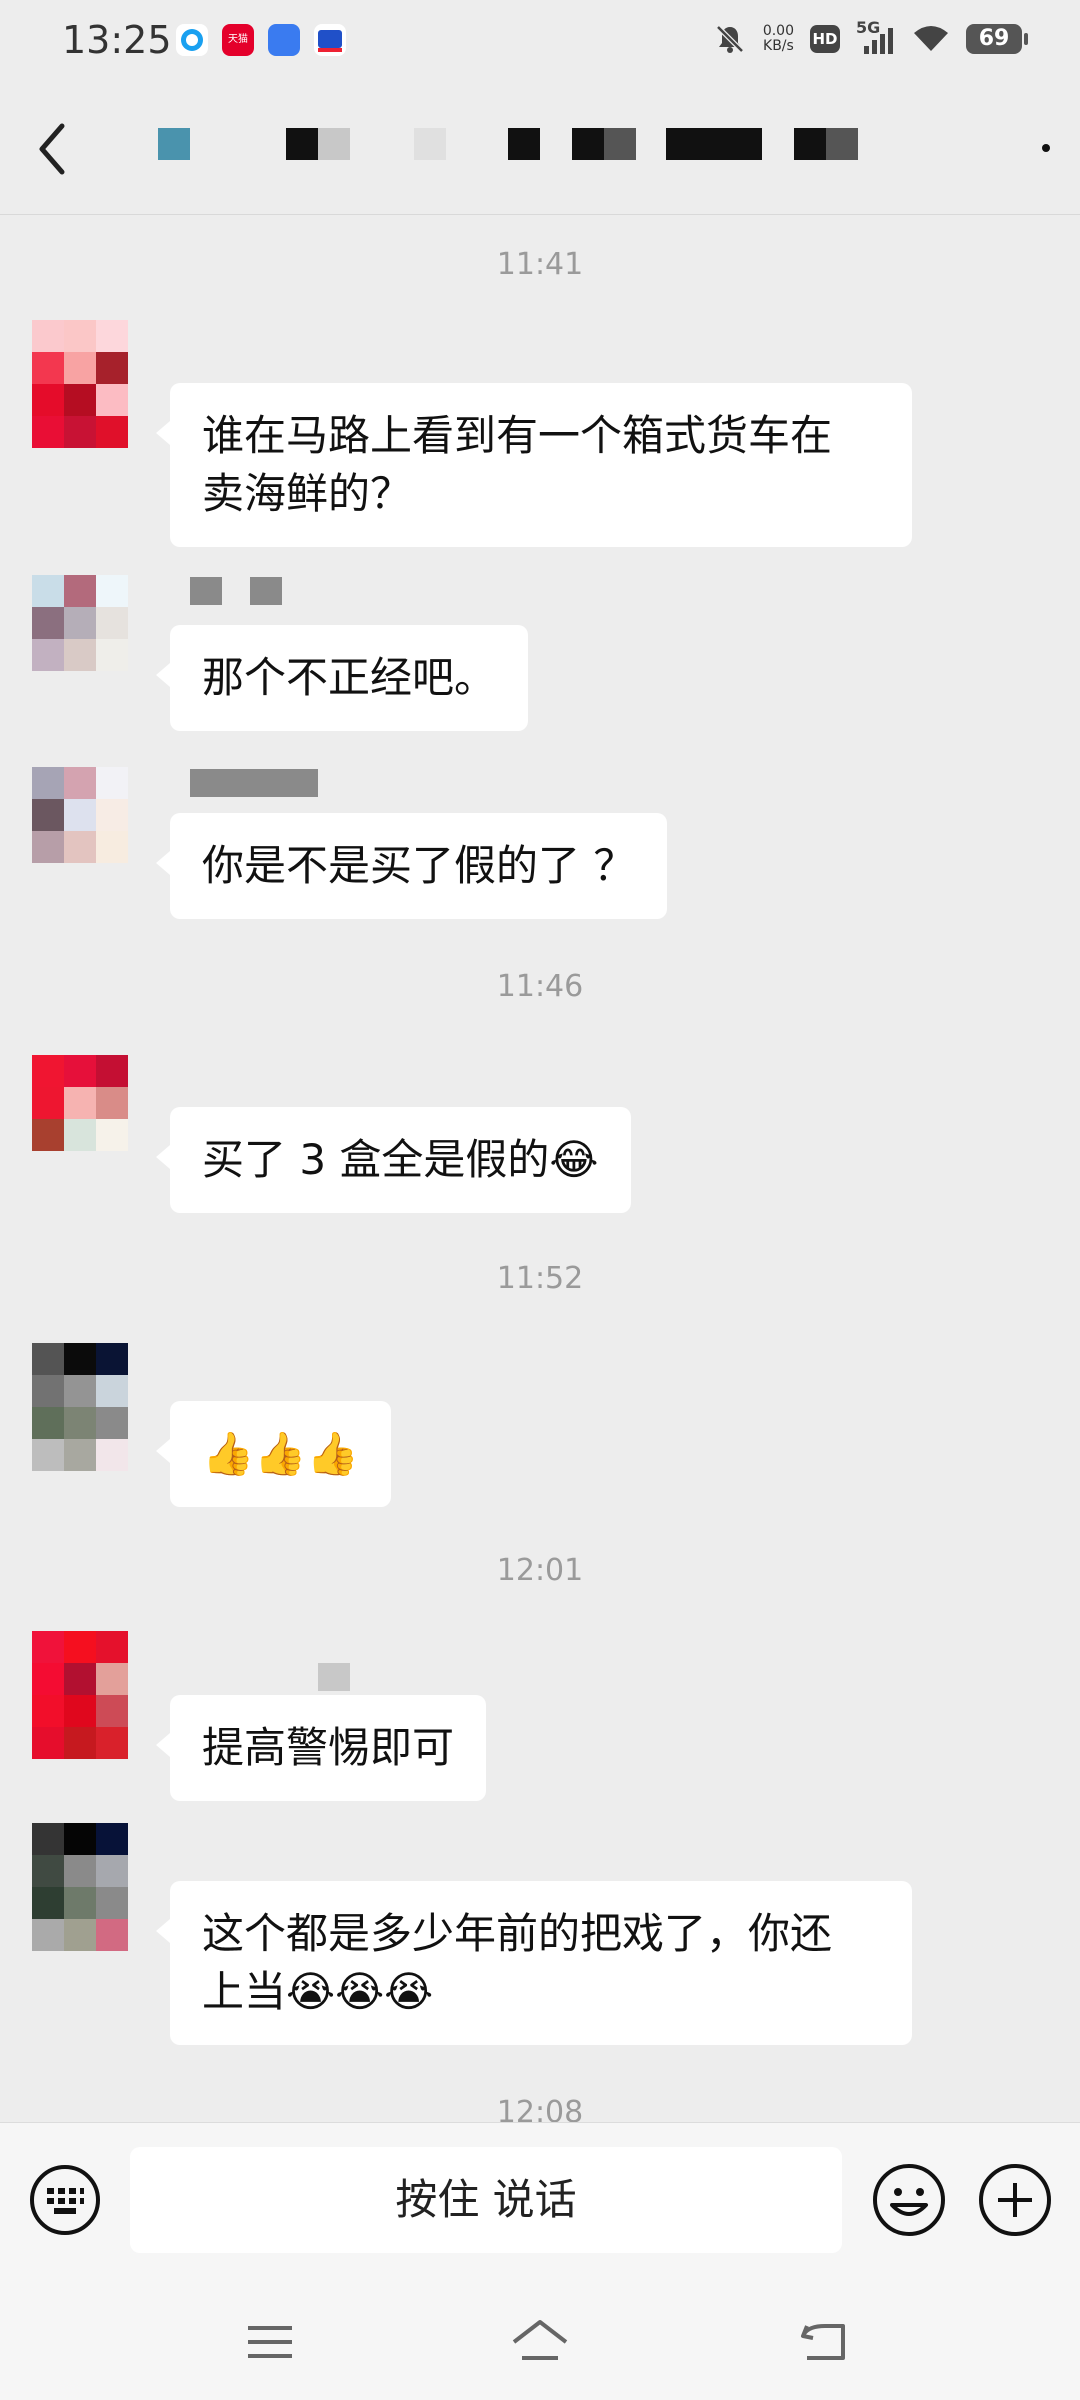 The width and height of the screenshot is (1080, 2400). I want to click on status-right: 0.00 KB/s HD 5G 69, so click(870, 37).